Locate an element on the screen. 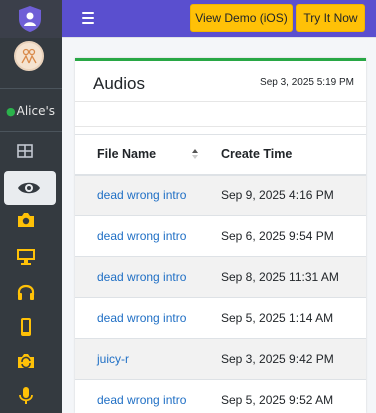  avatar is located at coordinates (29, 56).